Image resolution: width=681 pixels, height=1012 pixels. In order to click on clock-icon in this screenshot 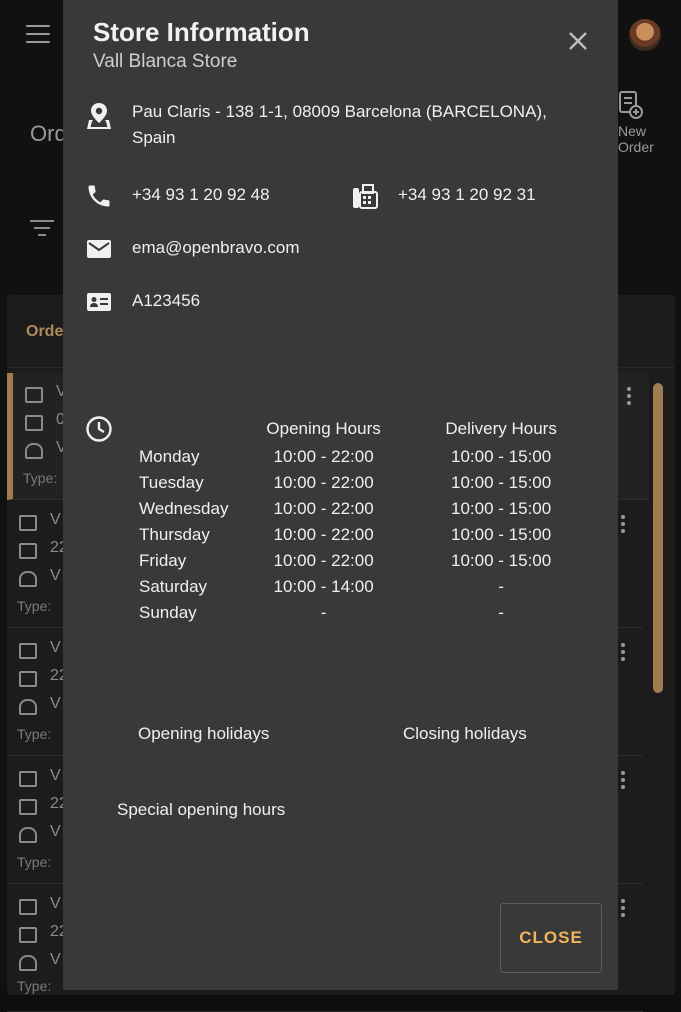, I will do `click(99, 429)`.